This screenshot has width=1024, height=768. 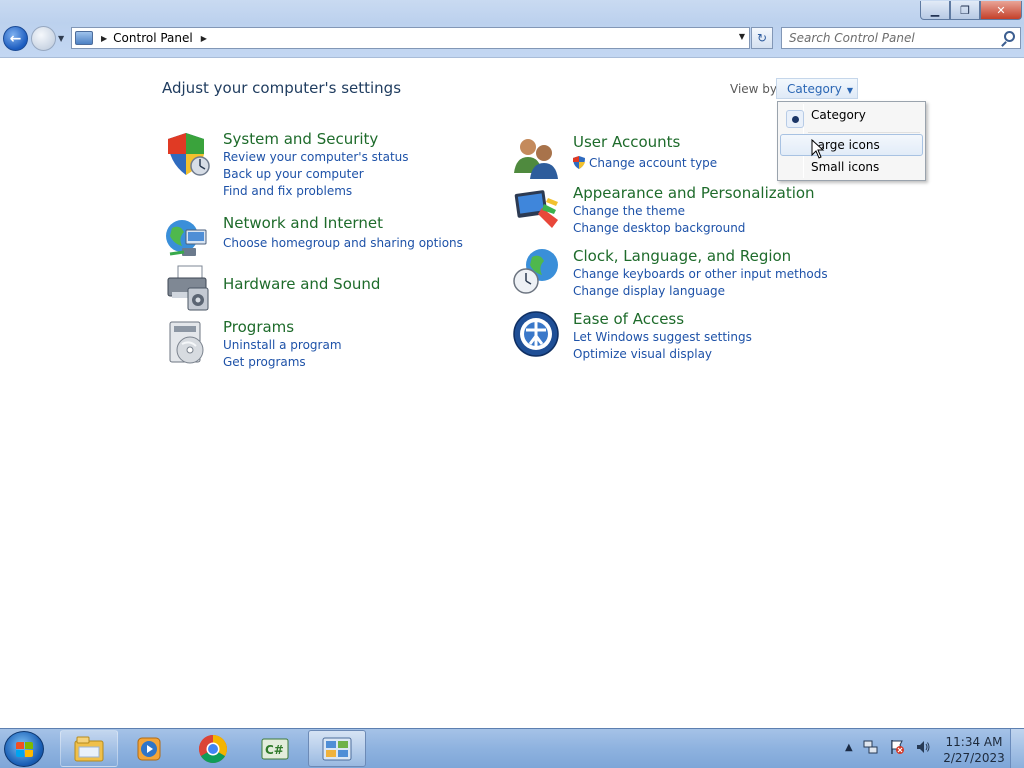 I want to click on category-link: Let Windows suggest settings, so click(x=662, y=337).